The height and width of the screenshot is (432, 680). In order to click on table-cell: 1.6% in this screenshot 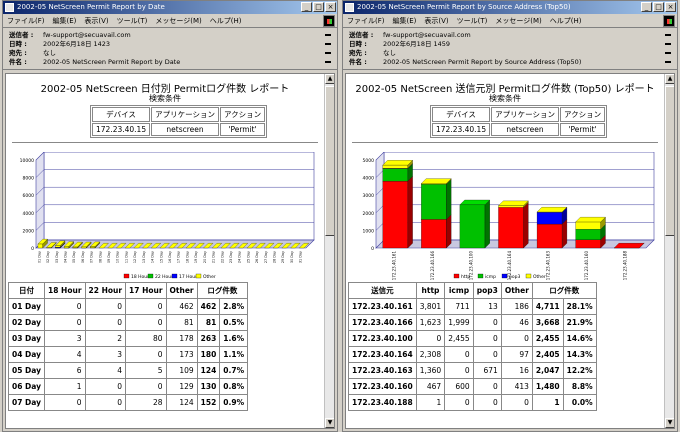, I will do `click(234, 338)`.